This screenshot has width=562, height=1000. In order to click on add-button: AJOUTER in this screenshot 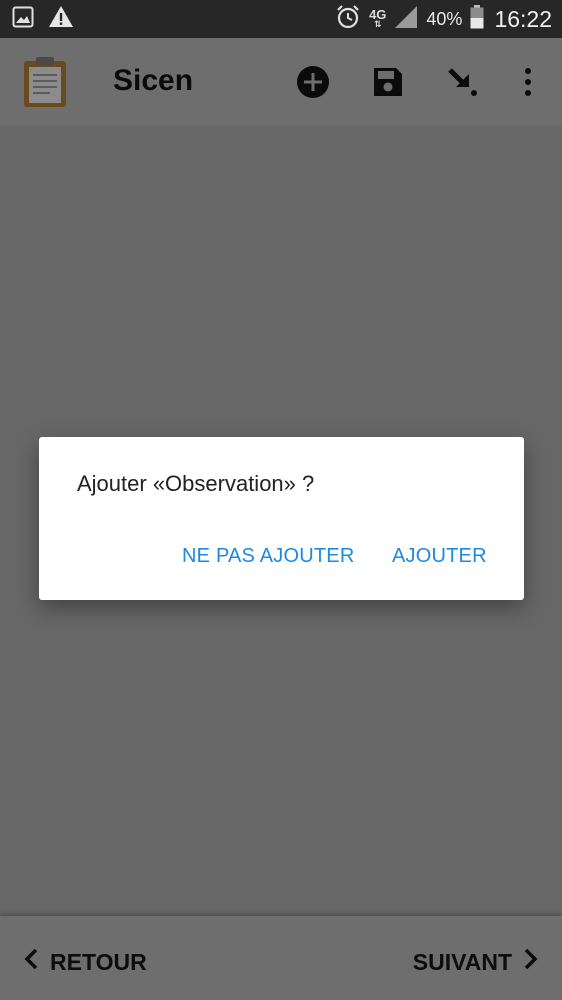, I will do `click(439, 556)`.